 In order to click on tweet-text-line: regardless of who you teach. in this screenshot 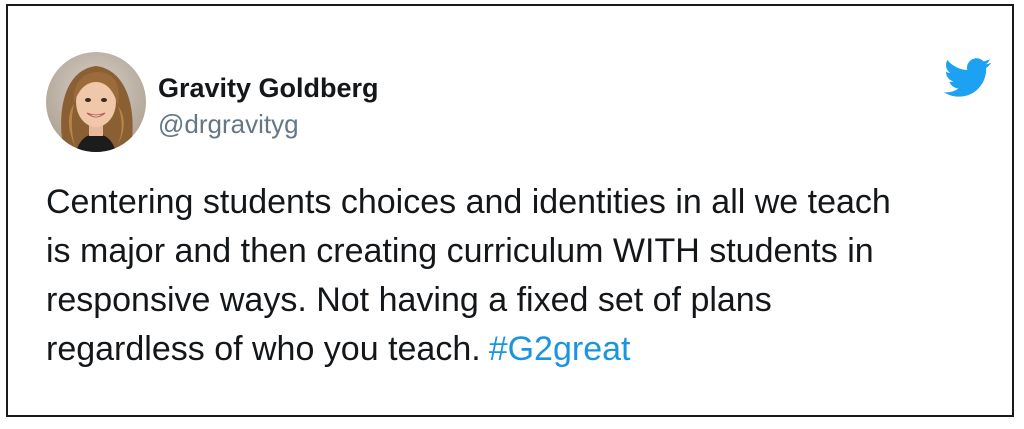, I will do `click(263, 349)`.